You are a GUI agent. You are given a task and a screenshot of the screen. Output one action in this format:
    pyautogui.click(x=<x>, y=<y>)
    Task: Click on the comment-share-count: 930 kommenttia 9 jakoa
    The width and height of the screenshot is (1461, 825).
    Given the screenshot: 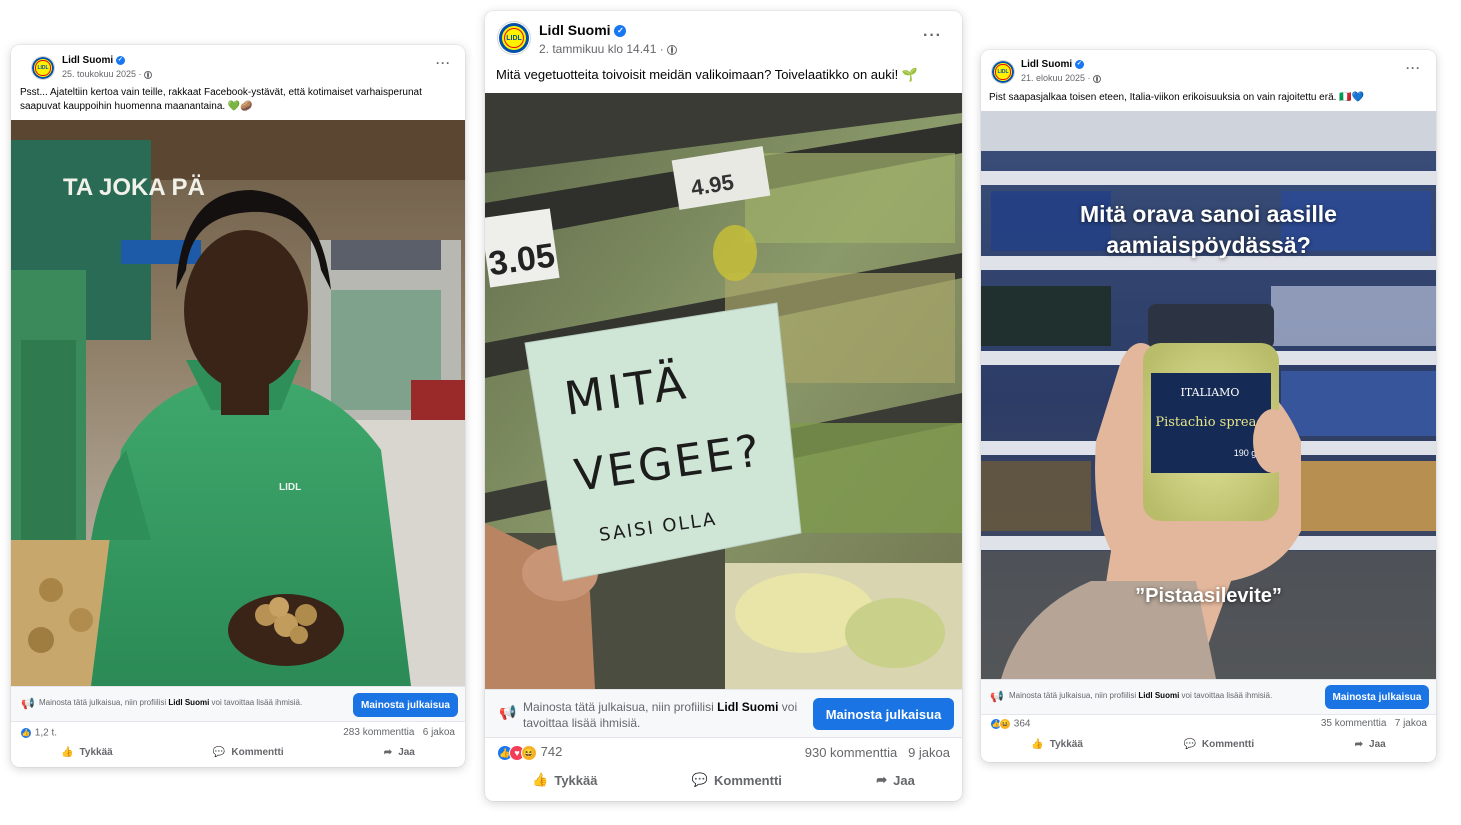 What is the action you would take?
    pyautogui.click(x=877, y=752)
    